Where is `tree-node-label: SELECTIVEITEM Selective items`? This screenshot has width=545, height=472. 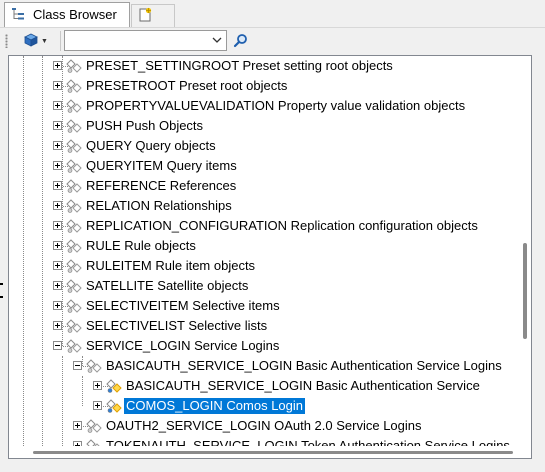
tree-node-label: SELECTIVEITEM Selective items is located at coordinates (183, 306).